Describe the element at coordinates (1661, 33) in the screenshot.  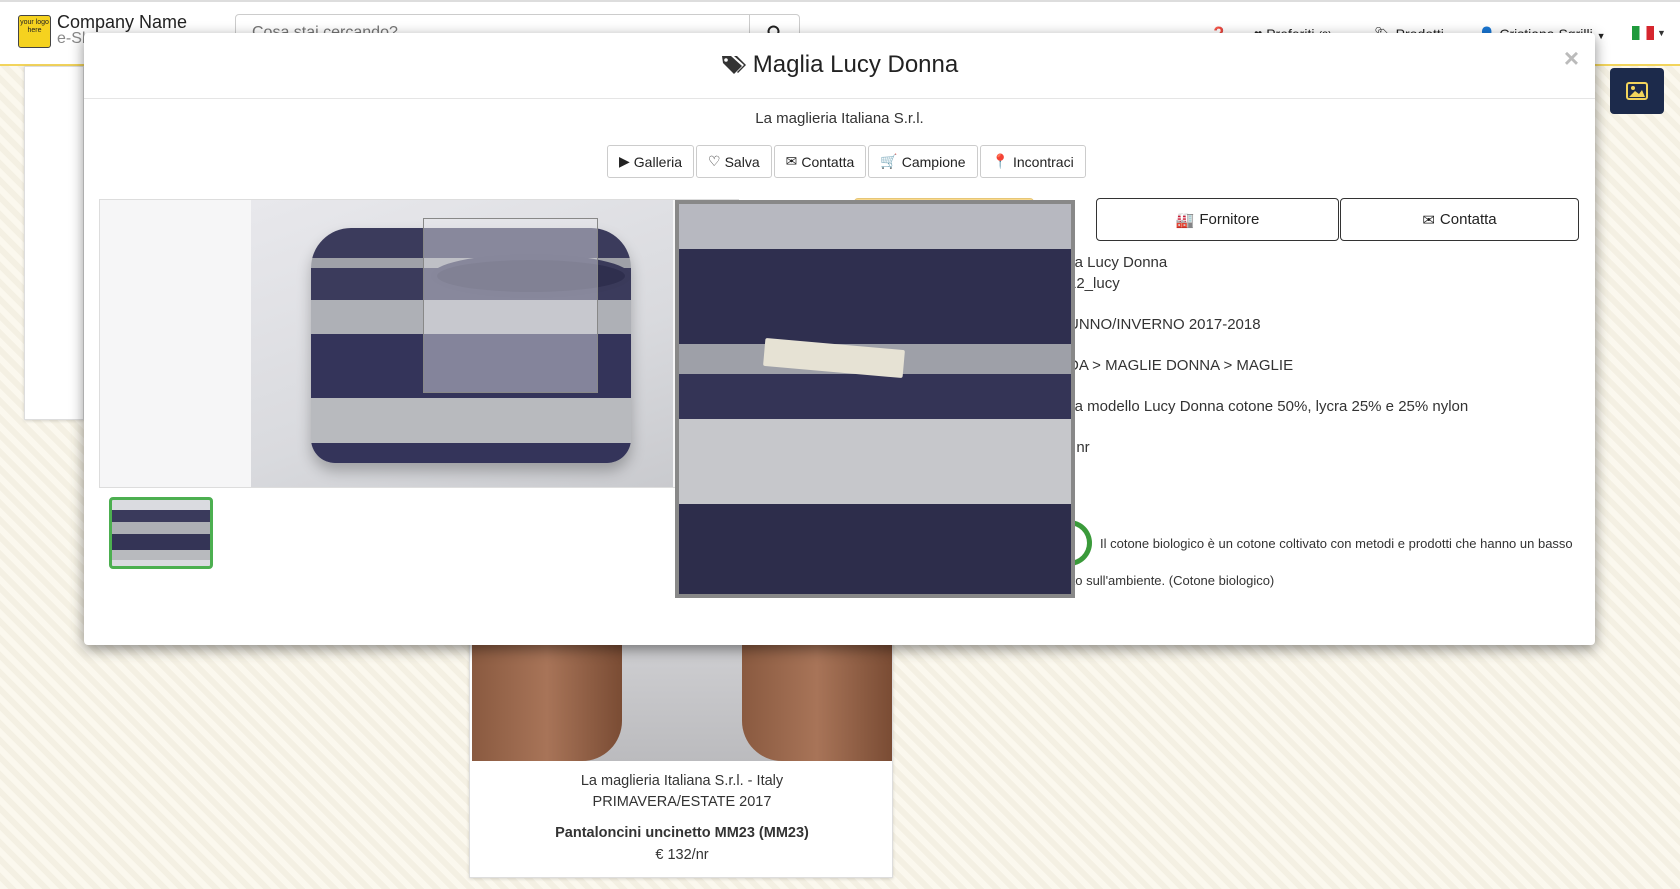
I see `language-caret-icon: ▼` at that location.